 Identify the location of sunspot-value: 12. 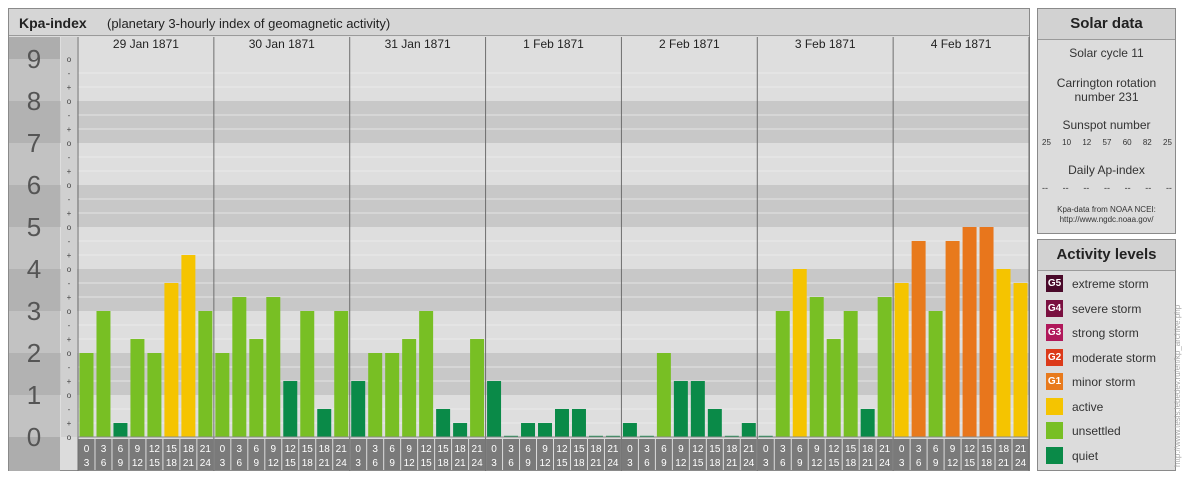
(1087, 142).